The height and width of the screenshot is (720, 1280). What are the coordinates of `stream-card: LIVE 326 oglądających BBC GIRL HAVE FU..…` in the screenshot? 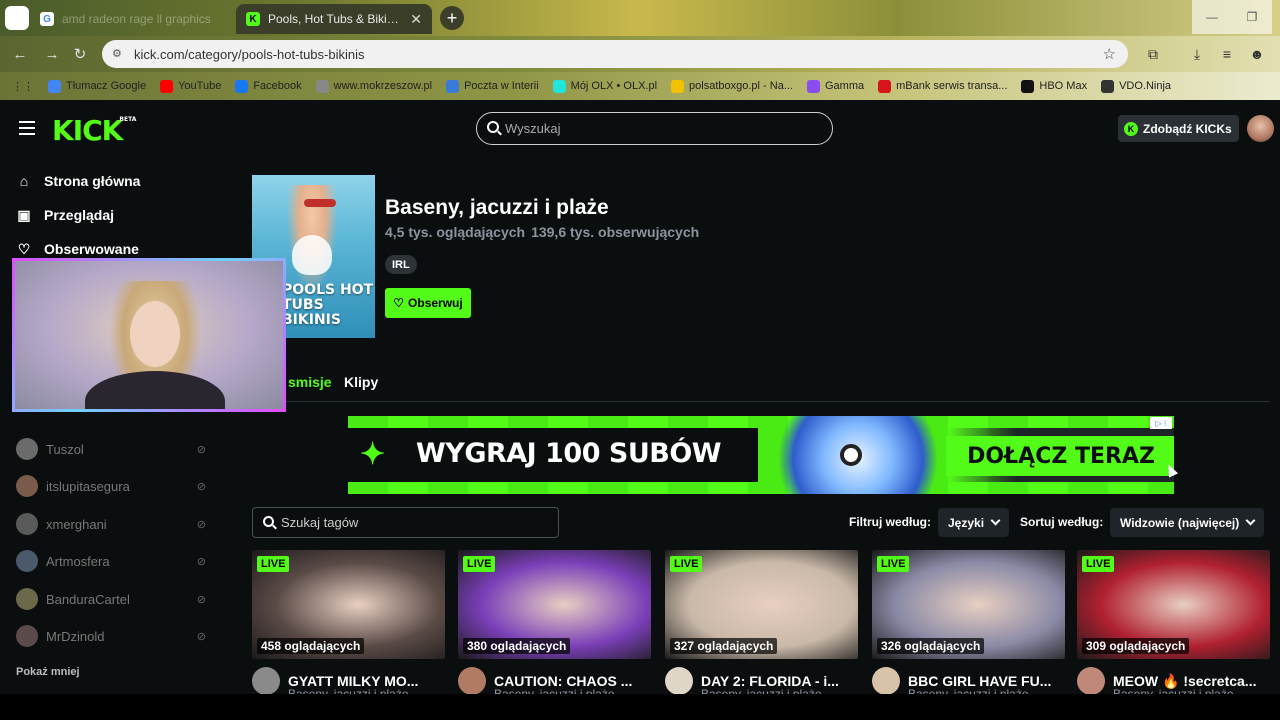 It's located at (968, 625).